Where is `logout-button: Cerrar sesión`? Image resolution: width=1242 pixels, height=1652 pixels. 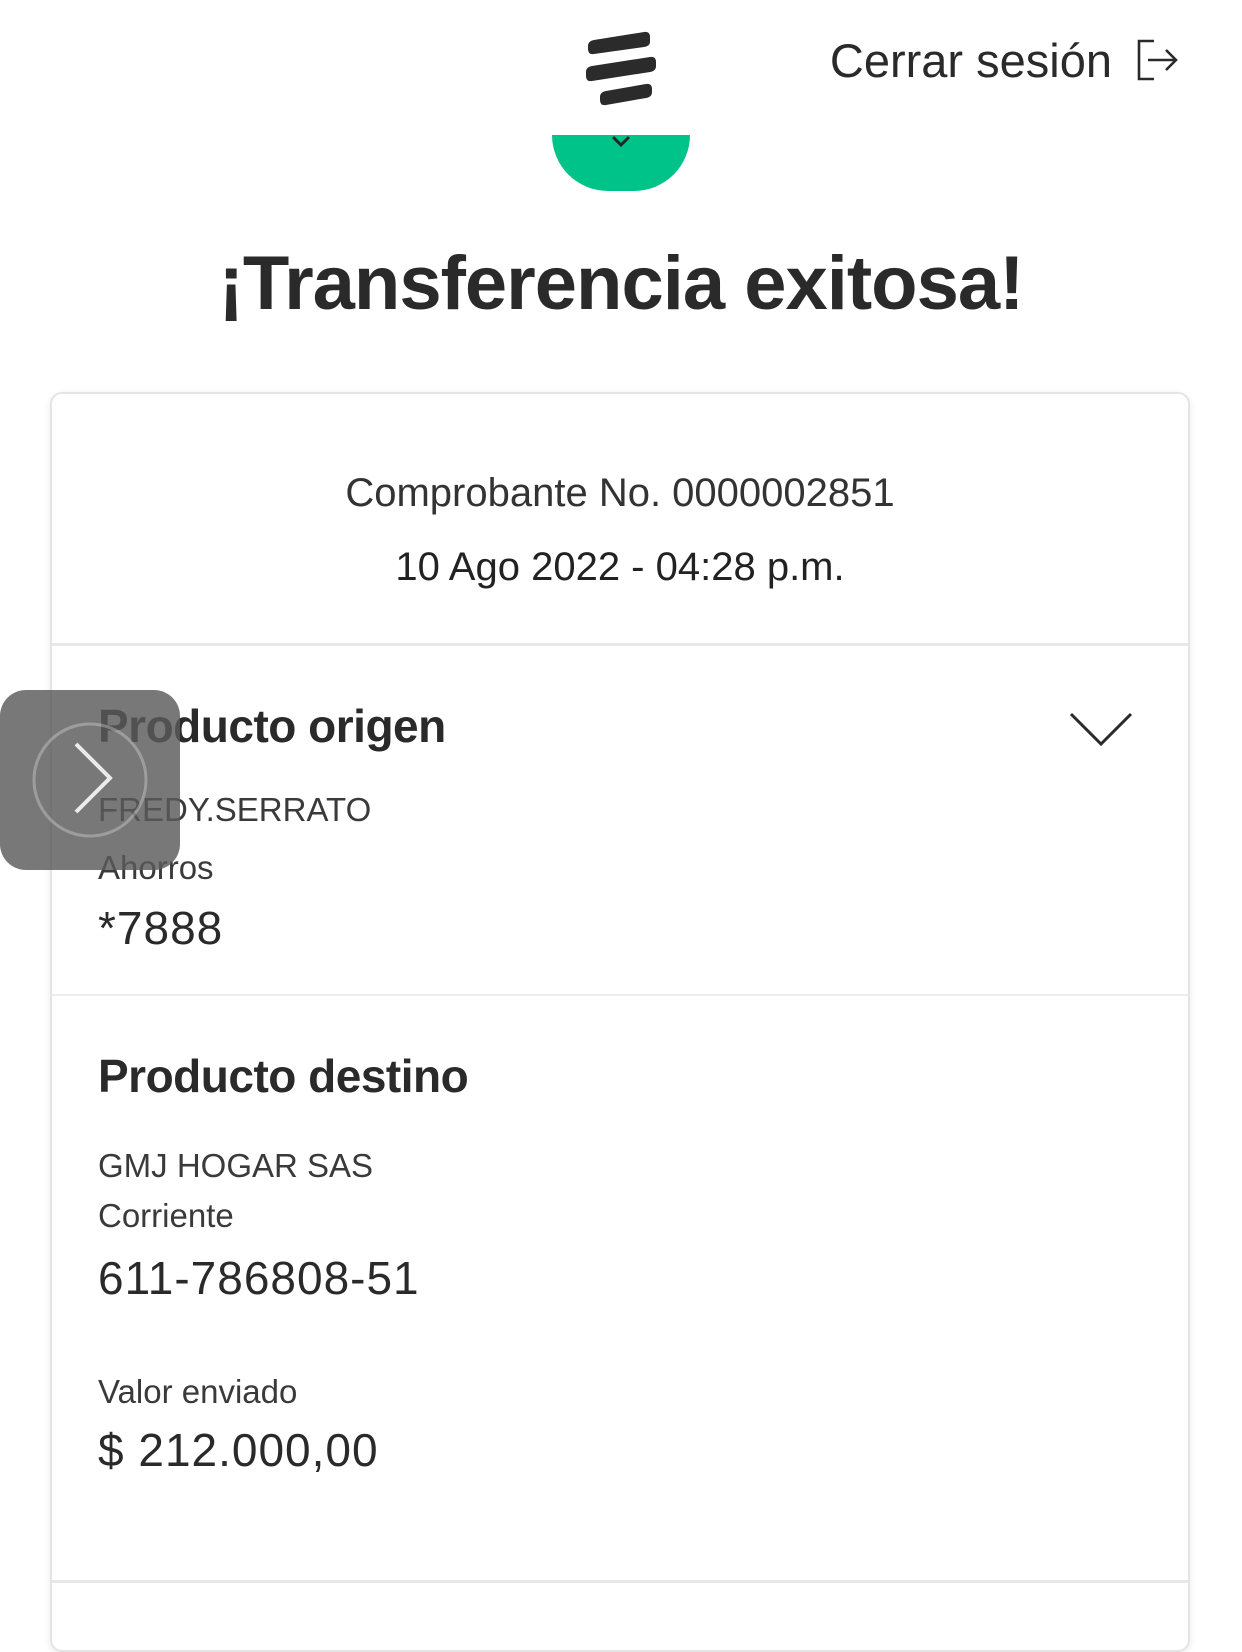
logout-button: Cerrar sesión is located at coordinates (1005, 60).